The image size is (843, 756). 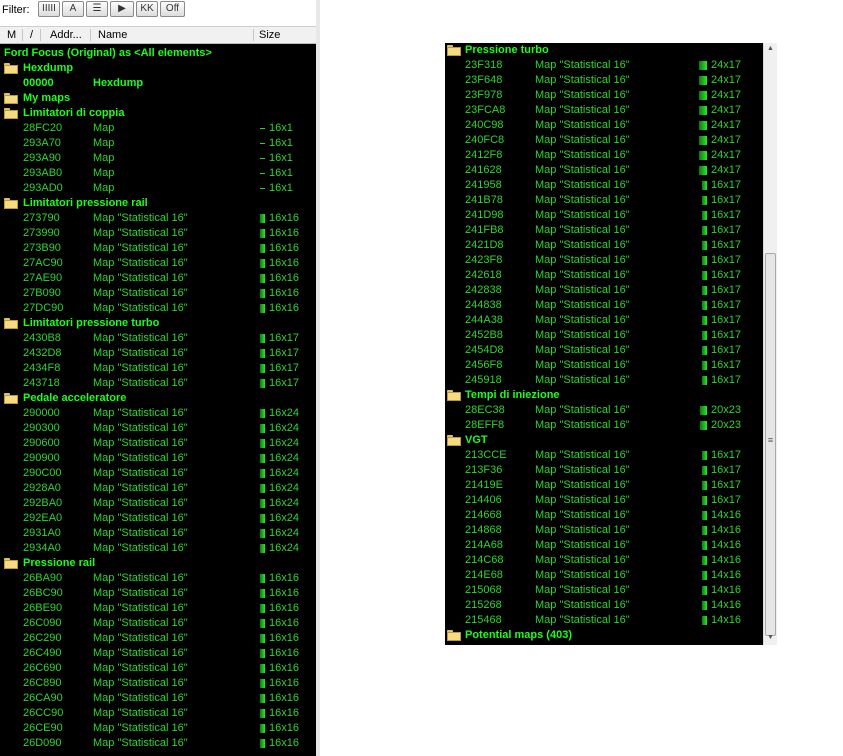 What do you see at coordinates (158, 608) in the screenshot?
I see `map-row: 26BE90 Map "Statistical 16" 16x16` at bounding box center [158, 608].